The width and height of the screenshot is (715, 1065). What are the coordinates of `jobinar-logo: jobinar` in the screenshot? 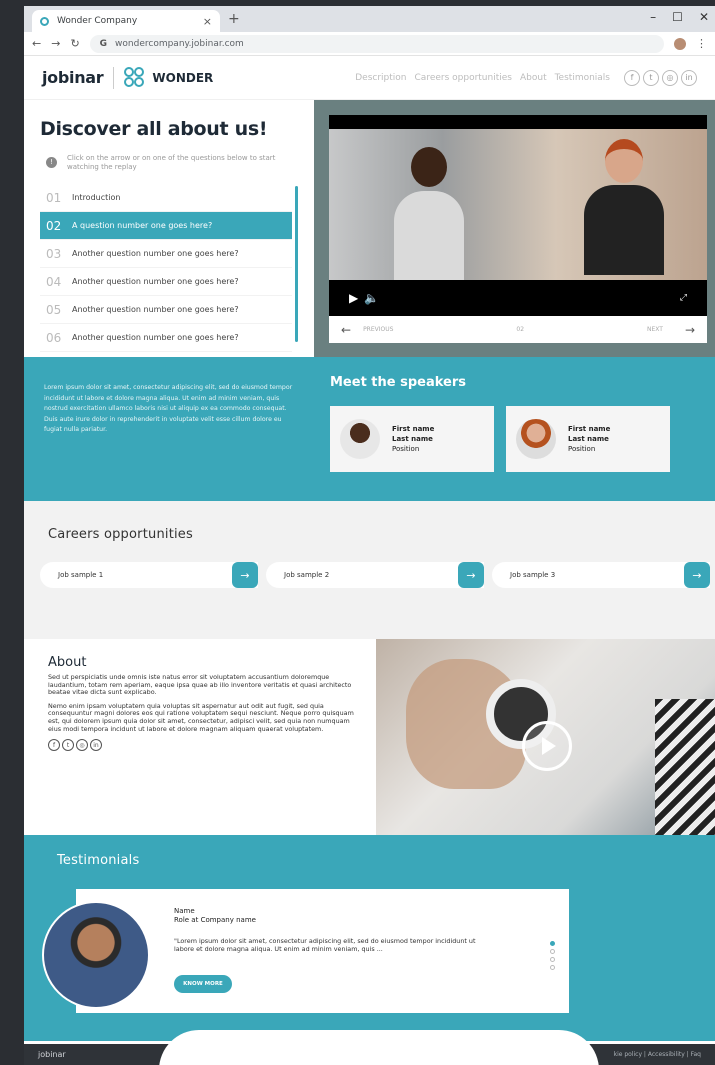 It's located at (73, 77).